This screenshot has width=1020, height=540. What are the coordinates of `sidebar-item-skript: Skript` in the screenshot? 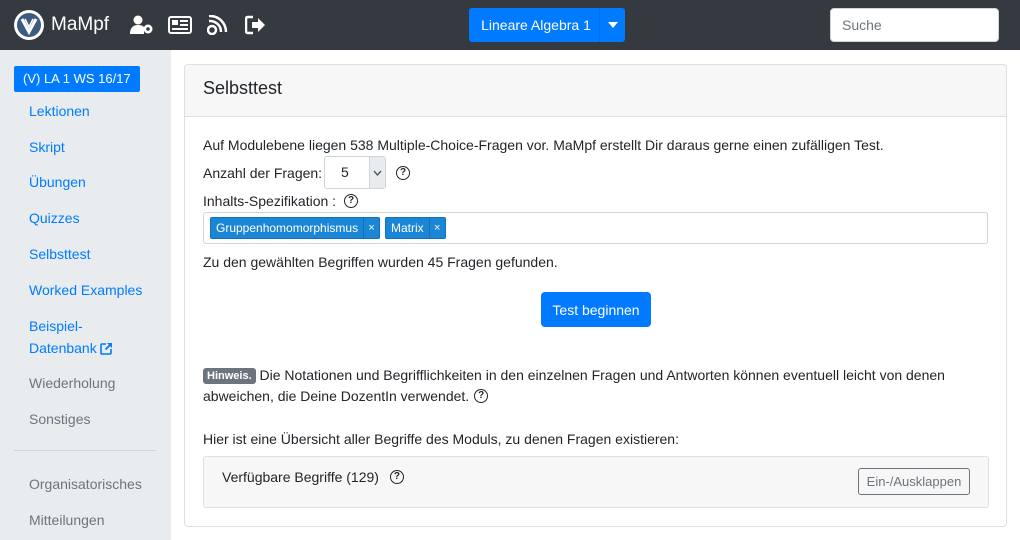 It's located at (47, 147).